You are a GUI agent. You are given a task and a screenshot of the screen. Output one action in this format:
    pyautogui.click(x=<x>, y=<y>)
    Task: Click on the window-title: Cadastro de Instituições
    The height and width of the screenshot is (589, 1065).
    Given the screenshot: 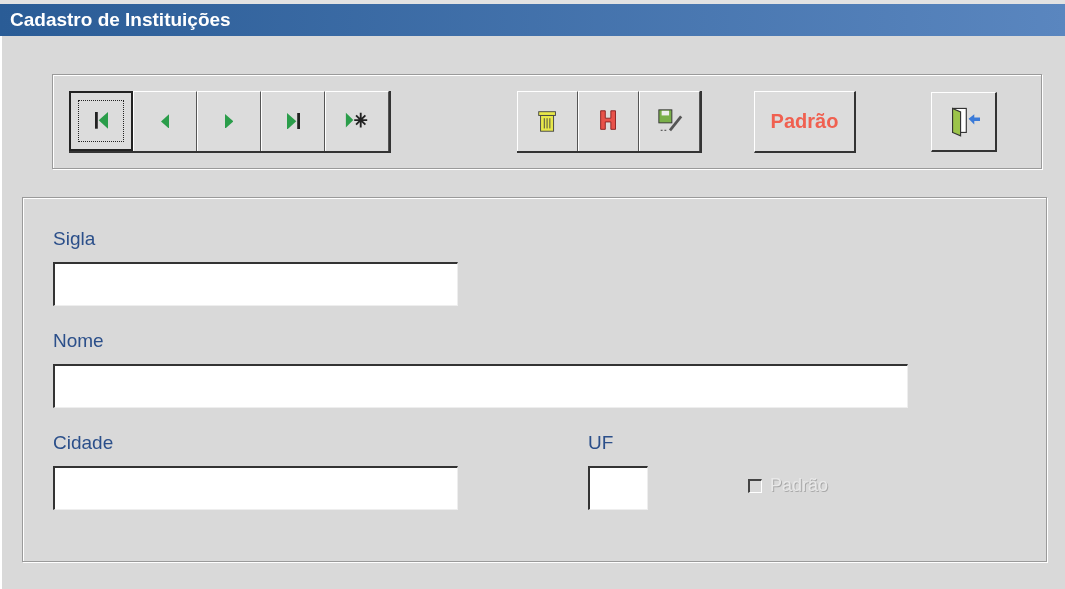 What is the action you would take?
    pyautogui.click(x=120, y=20)
    